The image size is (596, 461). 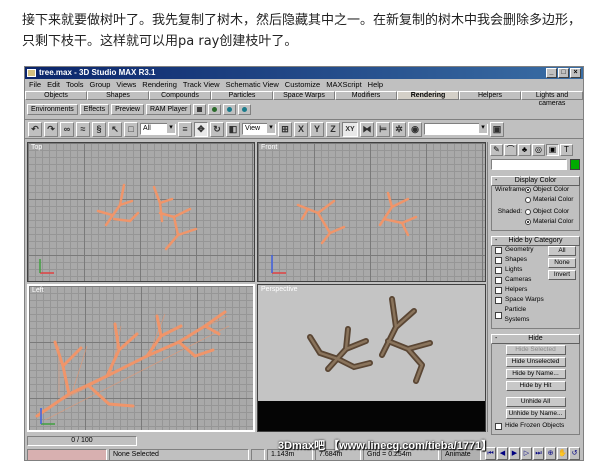 I want to click on shaded-object-color-radio, so click(x=528, y=212).